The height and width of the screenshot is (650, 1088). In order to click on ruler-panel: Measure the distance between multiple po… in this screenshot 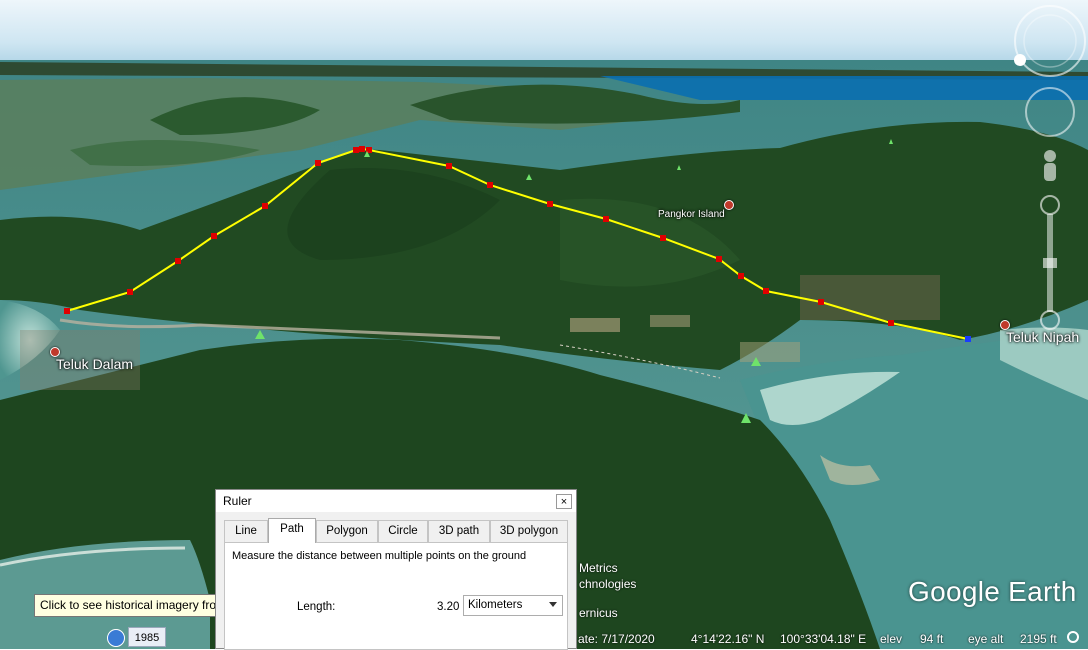, I will do `click(396, 596)`.